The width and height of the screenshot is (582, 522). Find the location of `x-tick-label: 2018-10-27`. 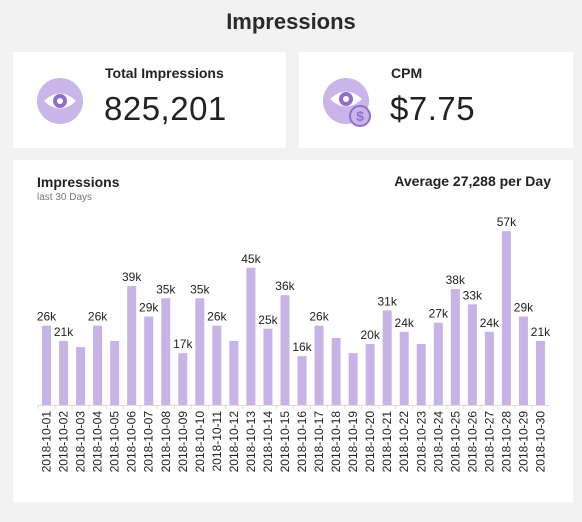

x-tick-label: 2018-10-27 is located at coordinates (489, 442).